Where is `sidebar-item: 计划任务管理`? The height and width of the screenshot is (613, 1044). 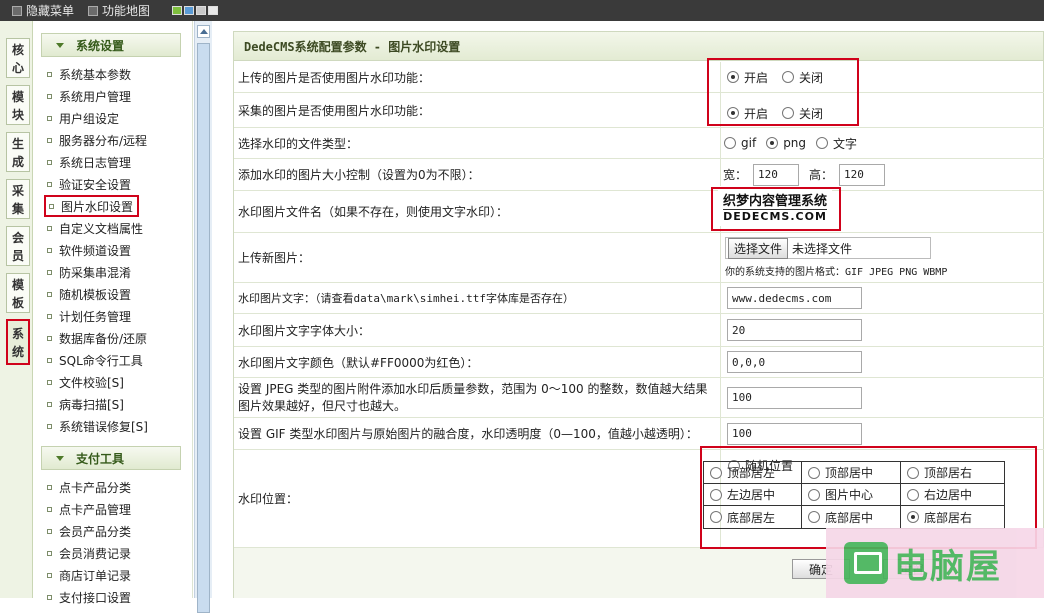 sidebar-item: 计划任务管理 is located at coordinates (89, 316).